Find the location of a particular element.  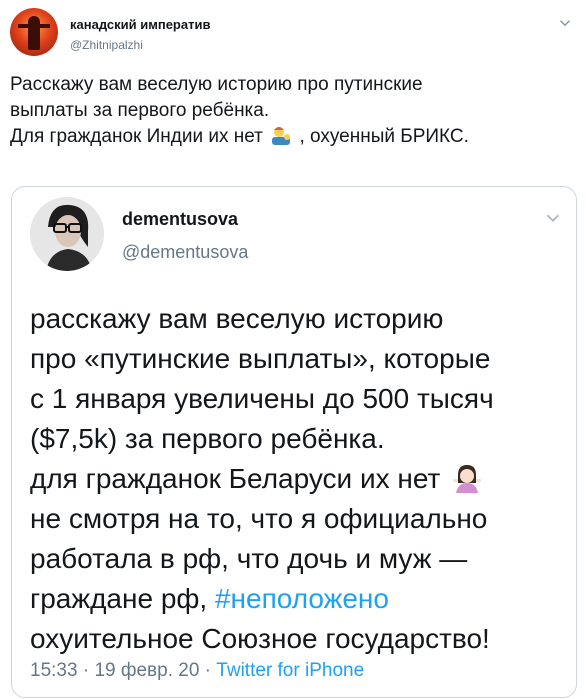

quoted-date: 19 февр. 20 is located at coordinates (146, 670).